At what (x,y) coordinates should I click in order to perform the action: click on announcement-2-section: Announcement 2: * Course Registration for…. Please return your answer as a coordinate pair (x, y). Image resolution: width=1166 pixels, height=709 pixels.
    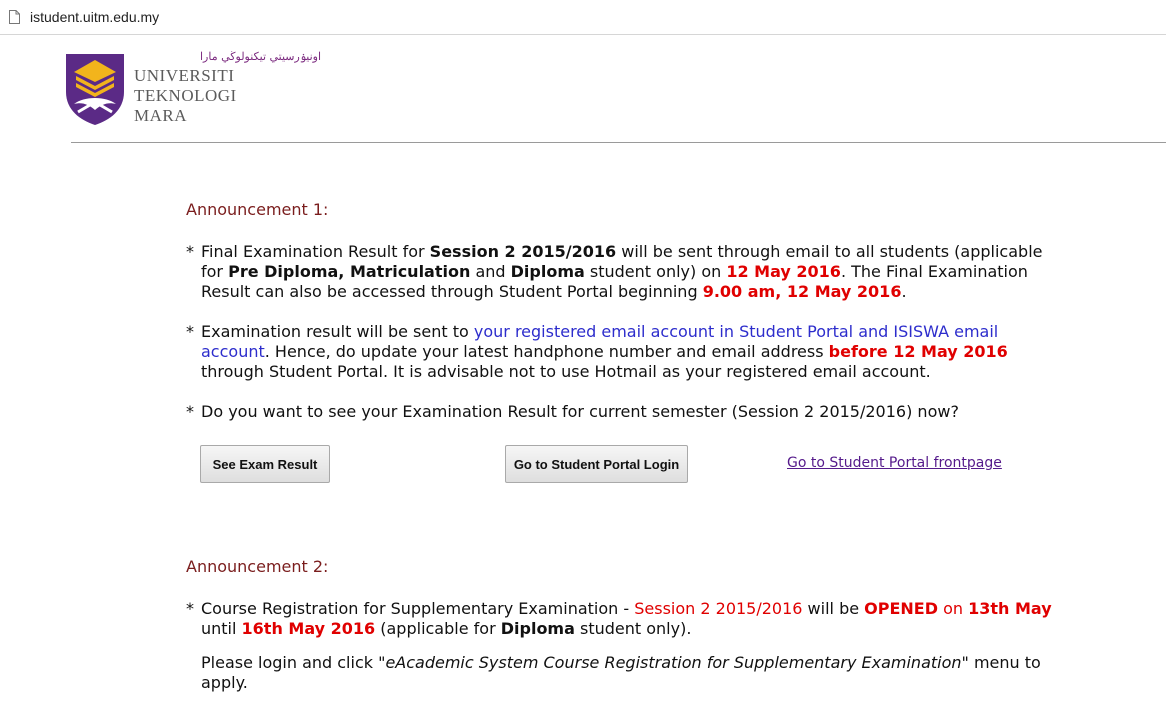
    Looking at the image, I should click on (626, 625).